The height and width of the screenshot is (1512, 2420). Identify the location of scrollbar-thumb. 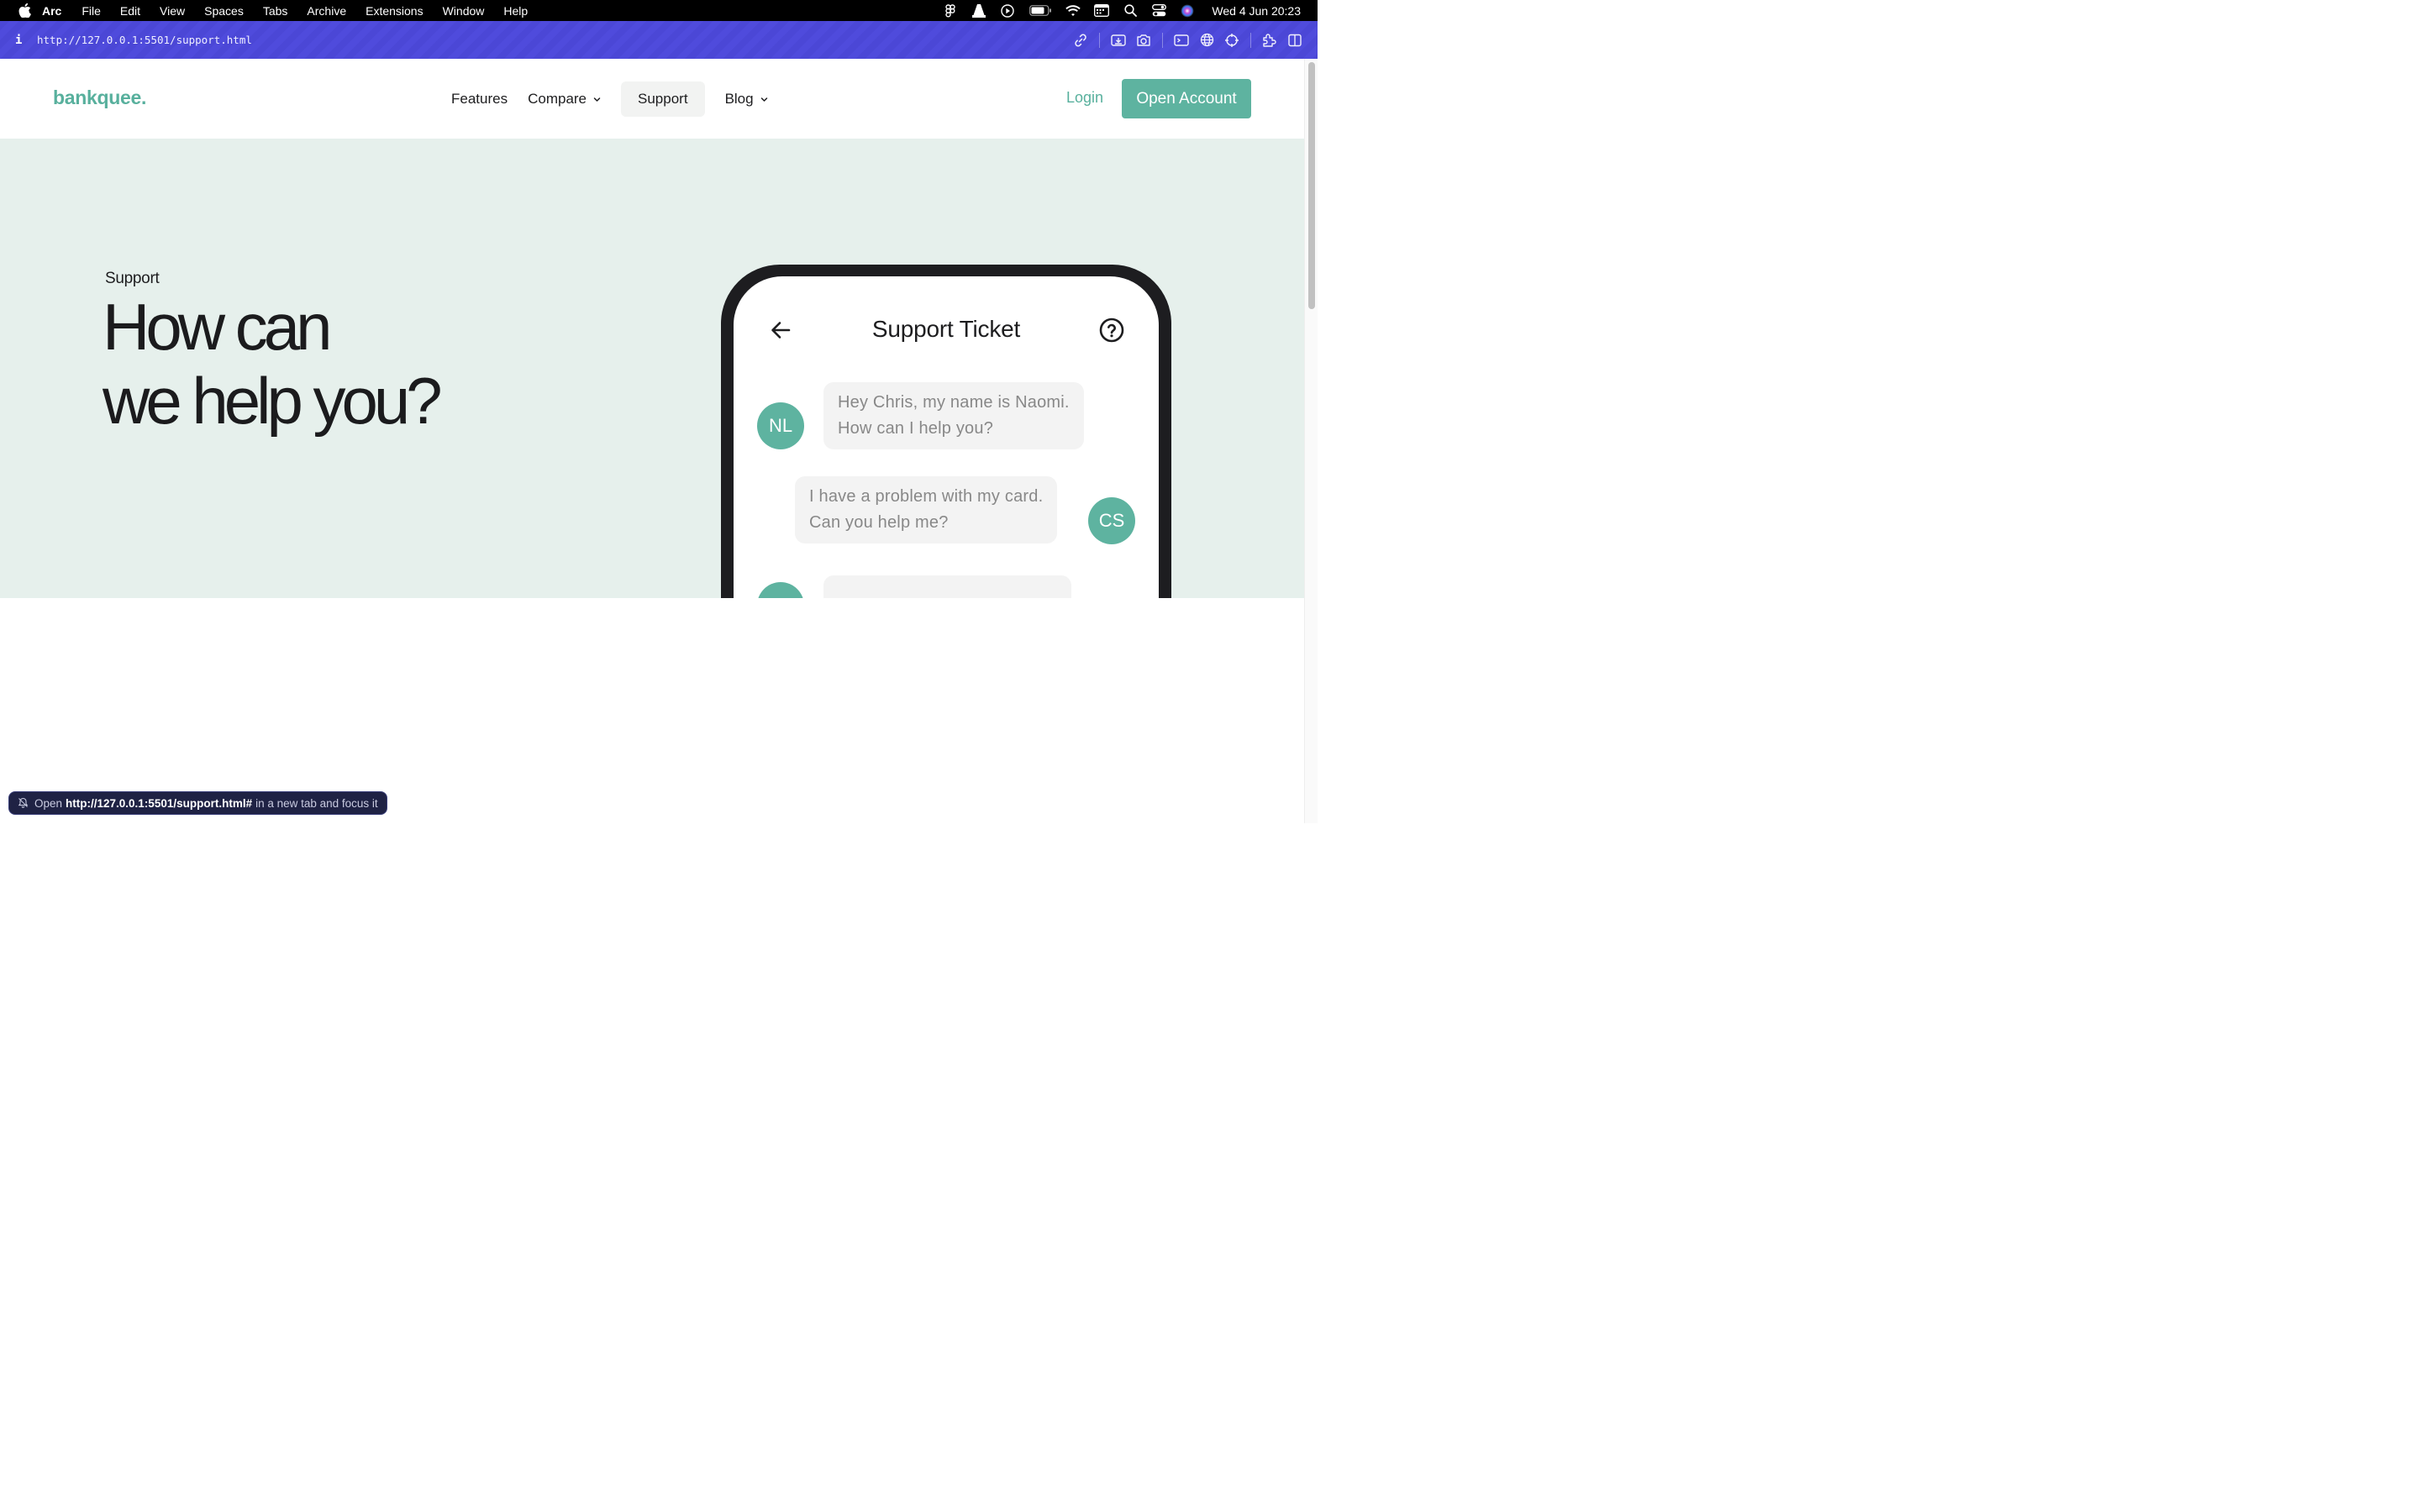
(1312, 185).